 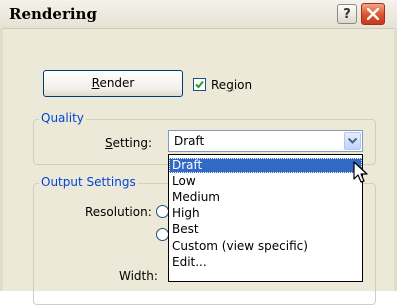 I want to click on quality-setting-select: Draft, so click(x=265, y=141).